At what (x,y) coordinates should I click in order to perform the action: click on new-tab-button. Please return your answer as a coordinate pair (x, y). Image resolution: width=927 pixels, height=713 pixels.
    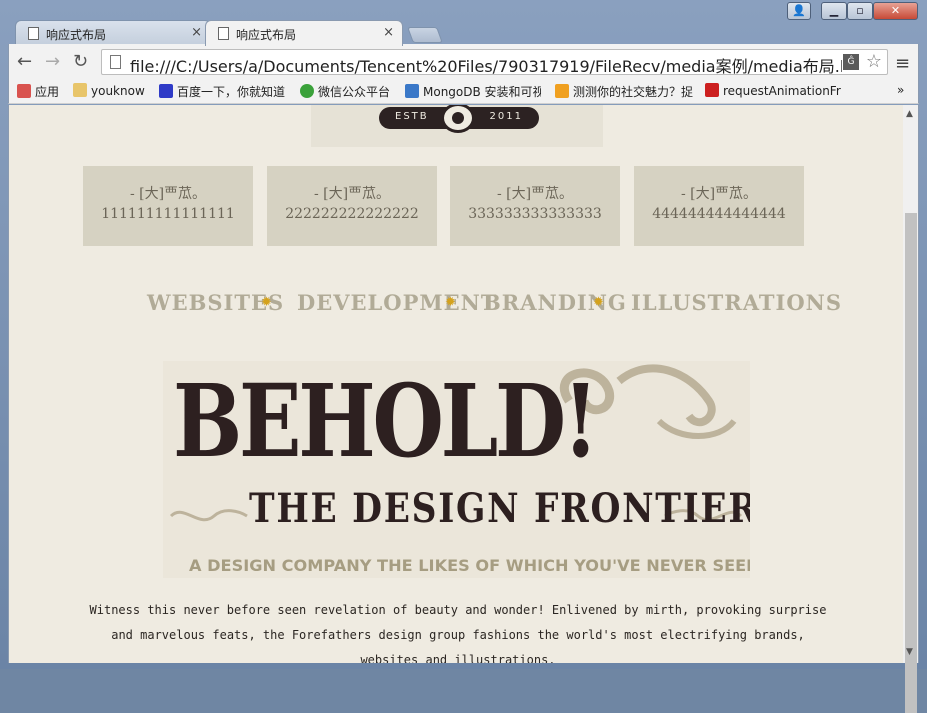
    Looking at the image, I should click on (425, 35).